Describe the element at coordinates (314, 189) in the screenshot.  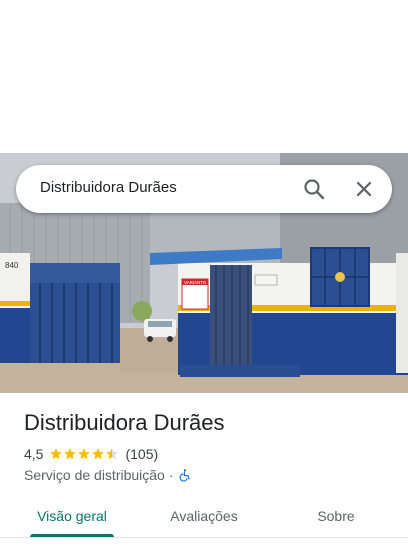
I see `search-icon` at that location.